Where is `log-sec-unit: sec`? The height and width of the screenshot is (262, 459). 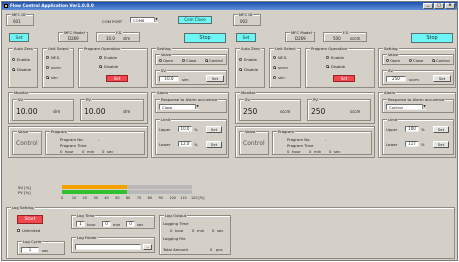
log-sec-unit: sec is located at coordinates (140, 224).